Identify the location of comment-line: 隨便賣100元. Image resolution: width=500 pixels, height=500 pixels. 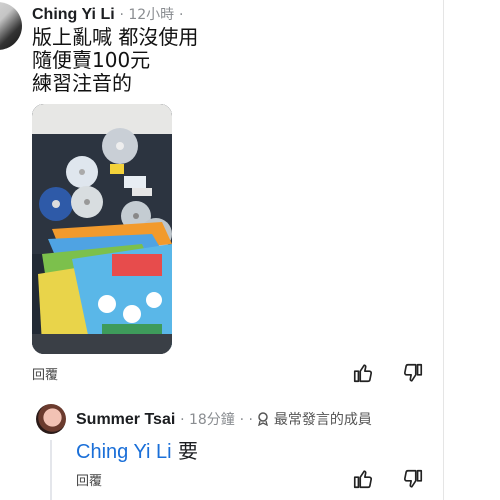
(91, 60).